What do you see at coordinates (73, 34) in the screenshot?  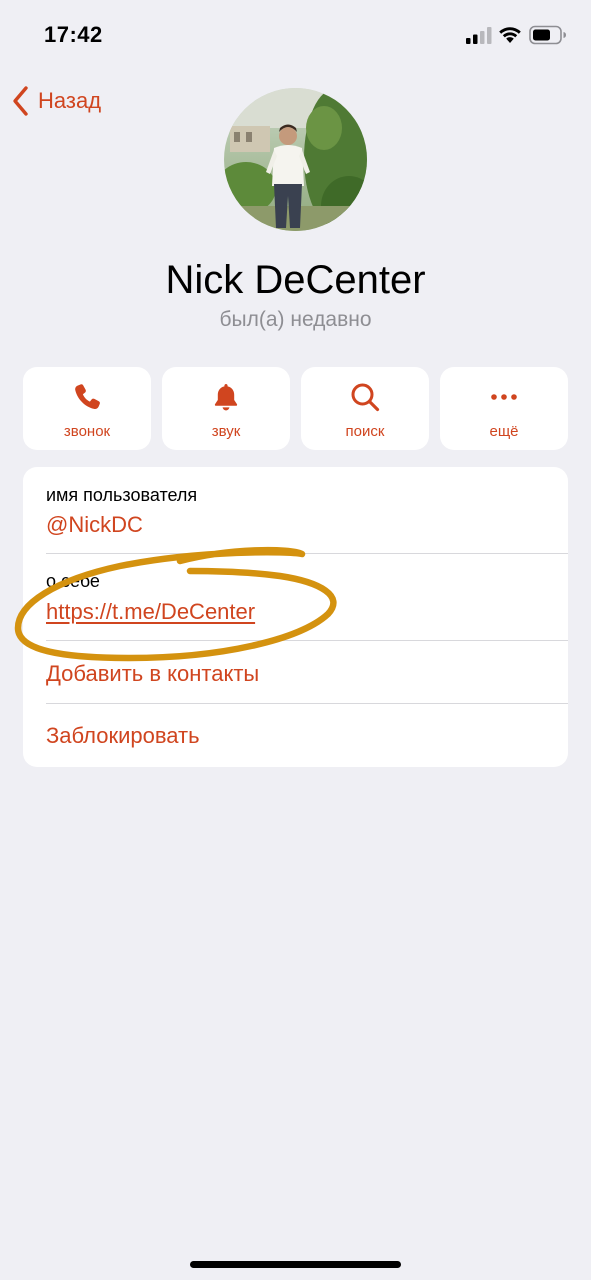 I see `status-time: 17:42` at bounding box center [73, 34].